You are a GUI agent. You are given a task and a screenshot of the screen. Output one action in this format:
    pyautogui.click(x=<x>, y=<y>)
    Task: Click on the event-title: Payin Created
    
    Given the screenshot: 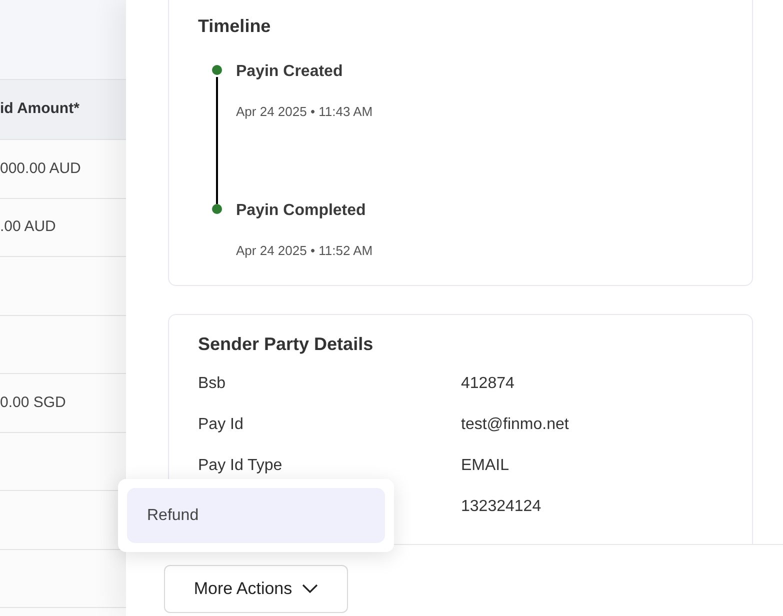 What is the action you would take?
    pyautogui.click(x=290, y=72)
    